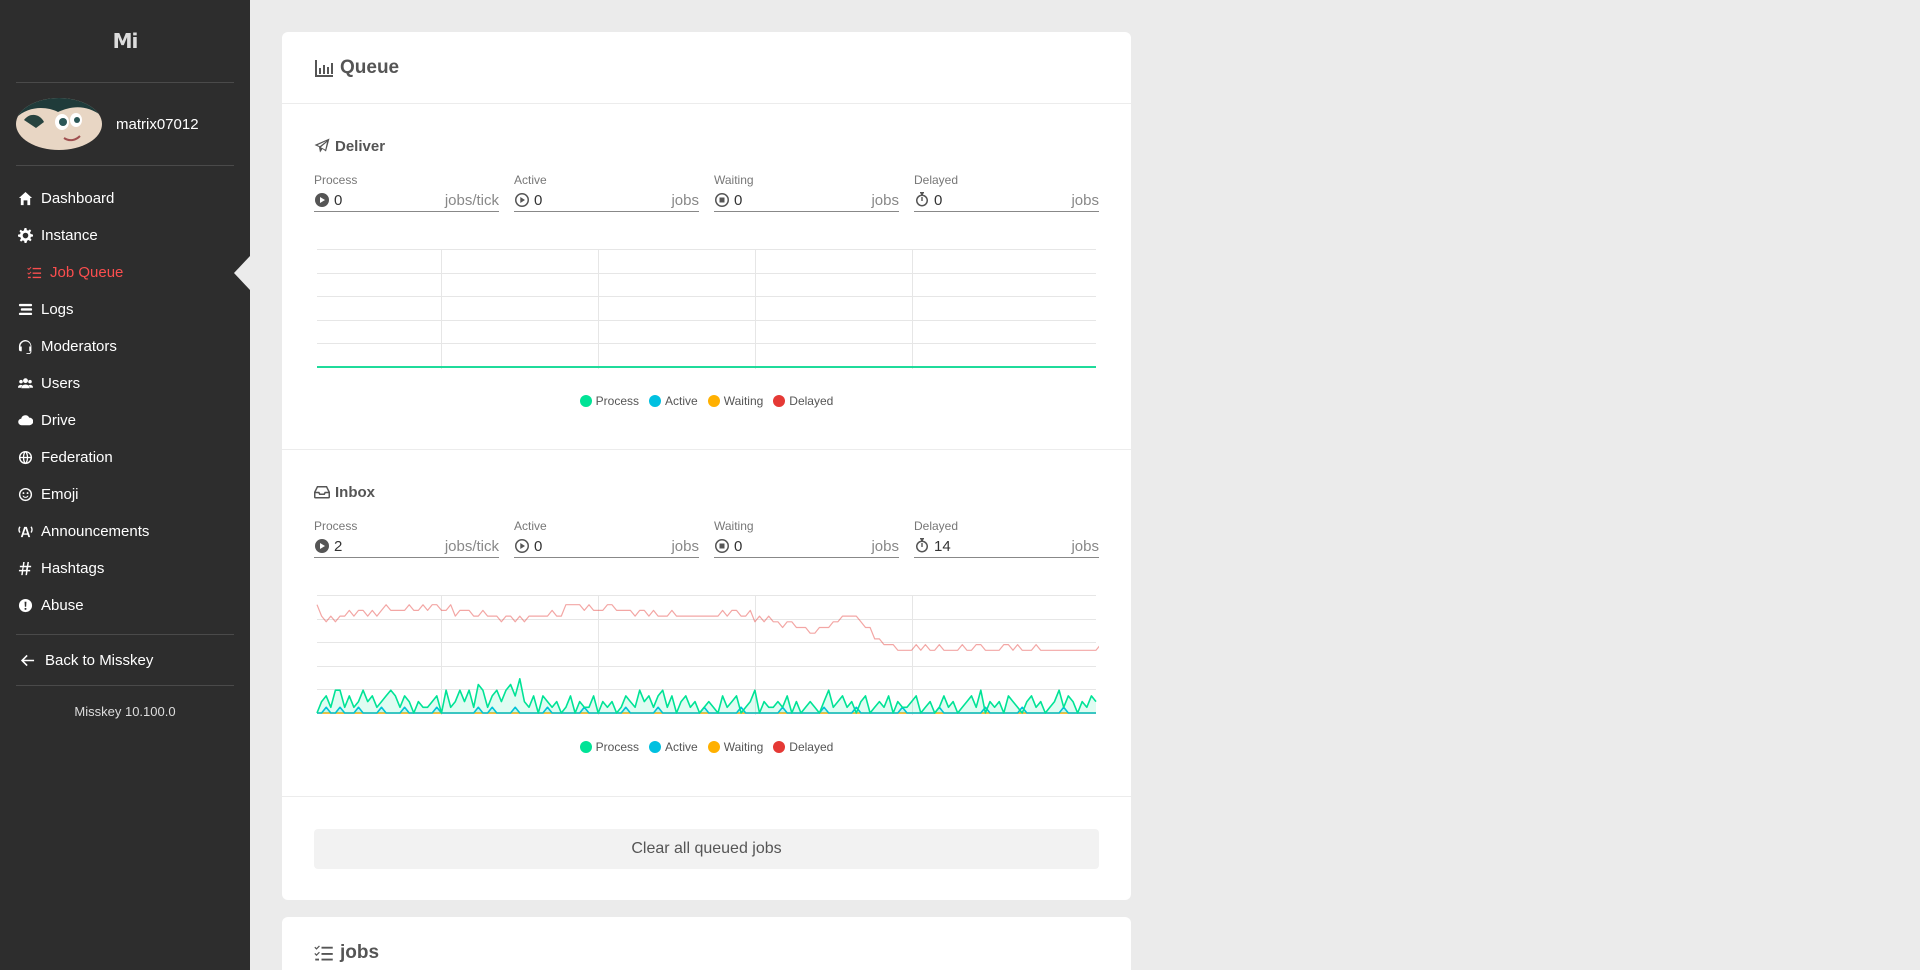 Image resolution: width=1920 pixels, height=970 pixels. I want to click on deliver-legend: Process Active Waiting Delayed, so click(706, 401).